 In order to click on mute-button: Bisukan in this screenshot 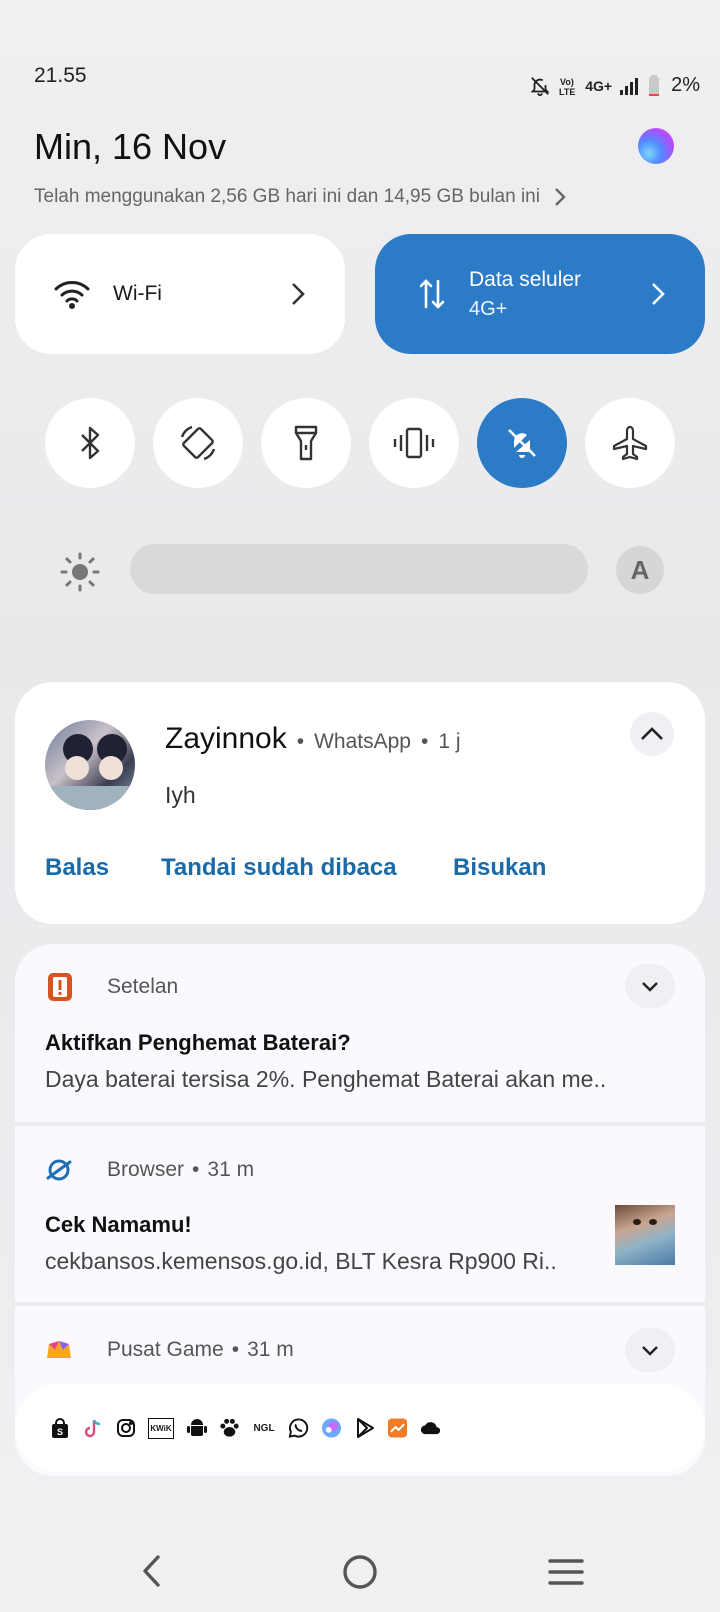, I will do `click(499, 868)`.